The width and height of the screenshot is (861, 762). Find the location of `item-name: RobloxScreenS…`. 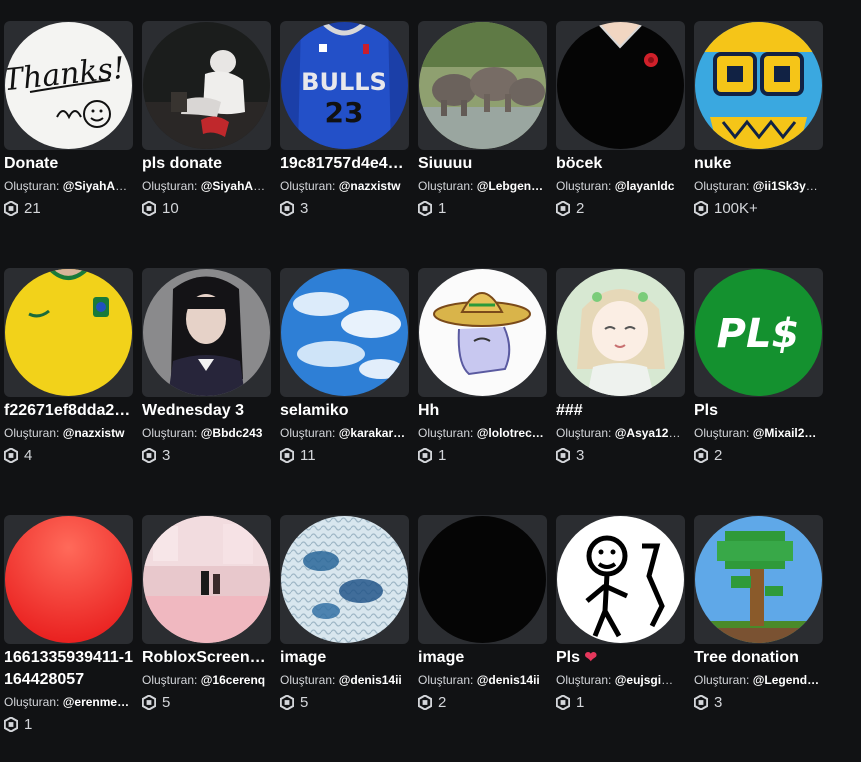

item-name: RobloxScreenS… is located at coordinates (208, 658).